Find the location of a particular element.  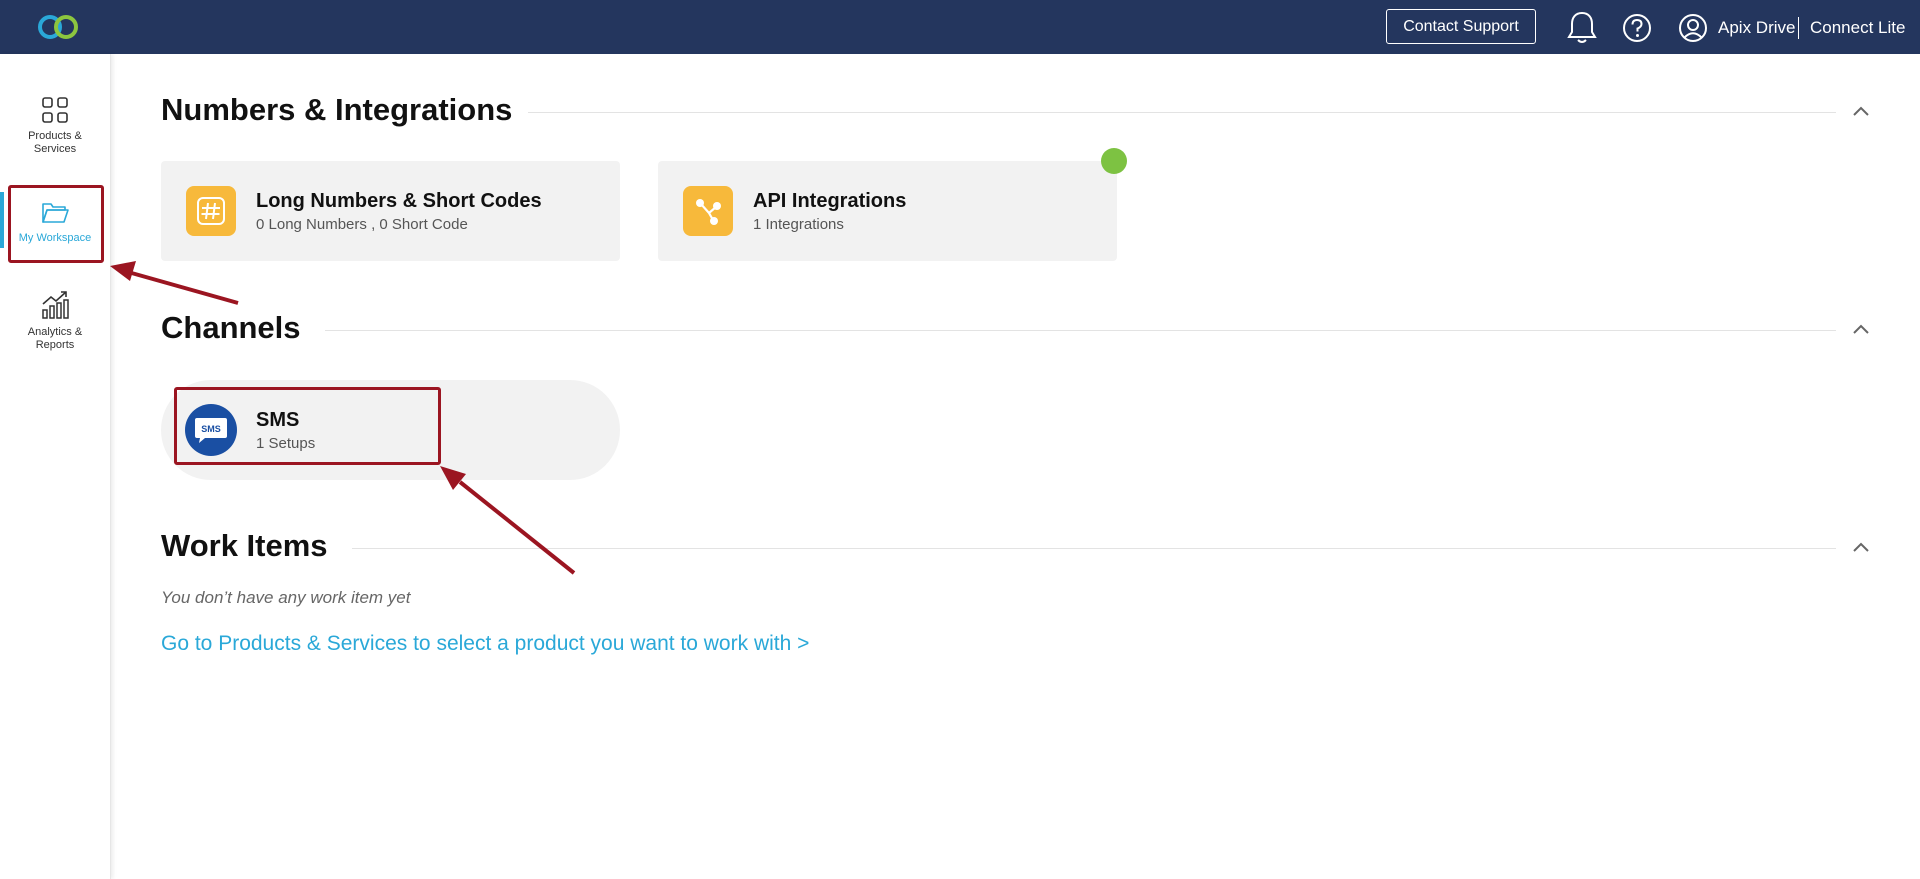

bar-chart-icon is located at coordinates (55, 305).